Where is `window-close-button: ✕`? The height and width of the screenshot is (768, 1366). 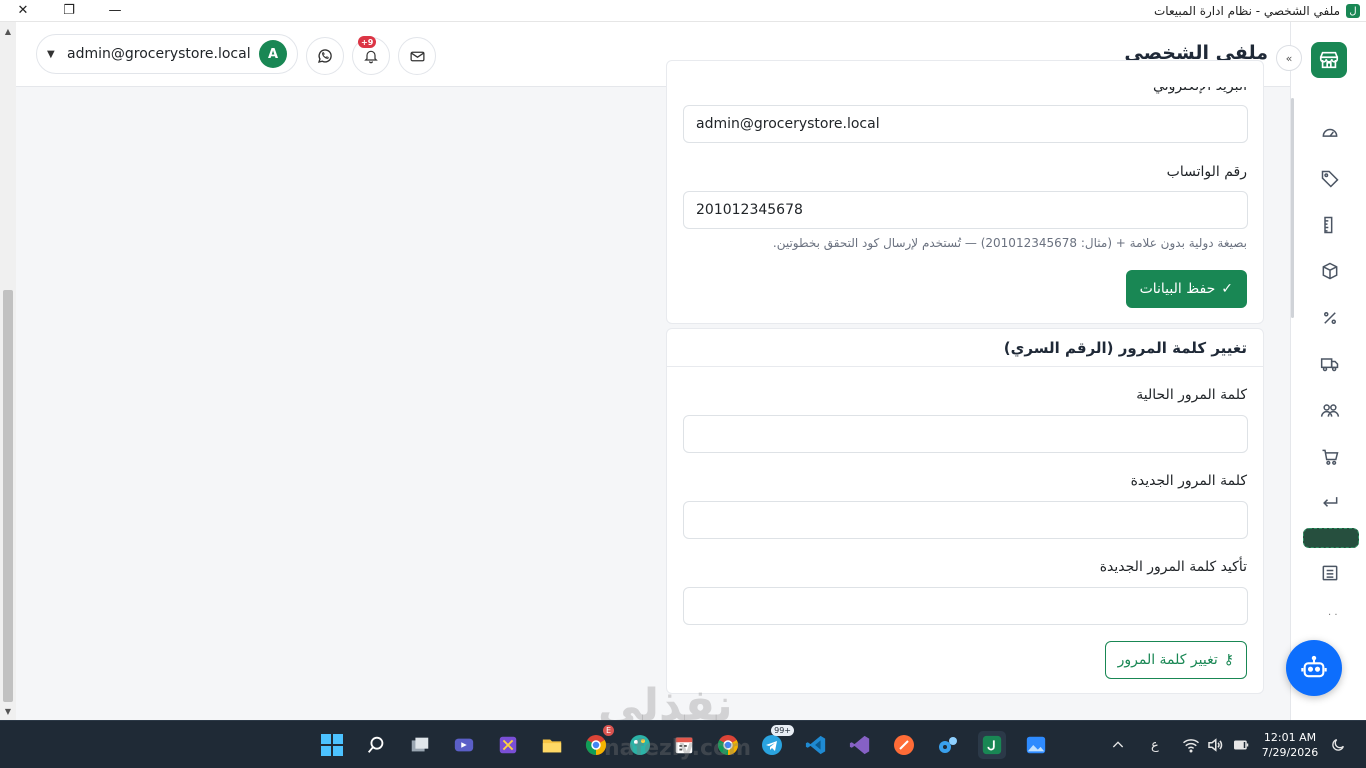 window-close-button: ✕ is located at coordinates (23, 11).